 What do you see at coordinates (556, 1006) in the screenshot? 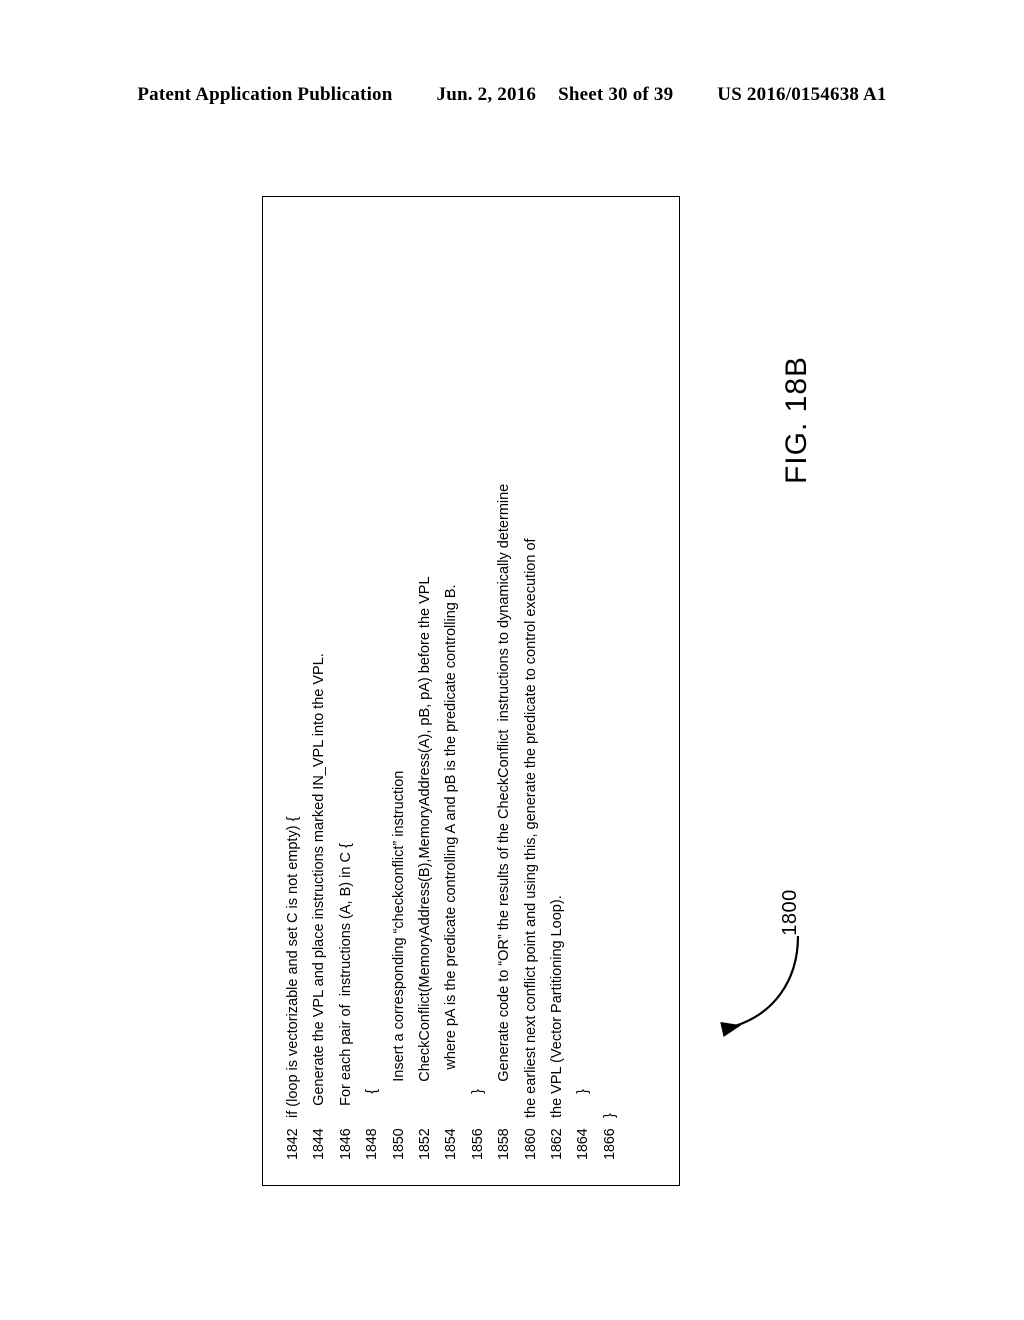
I see `pseudocode-line-text: the VPL (Vector Partitioning Loop).` at bounding box center [556, 1006].